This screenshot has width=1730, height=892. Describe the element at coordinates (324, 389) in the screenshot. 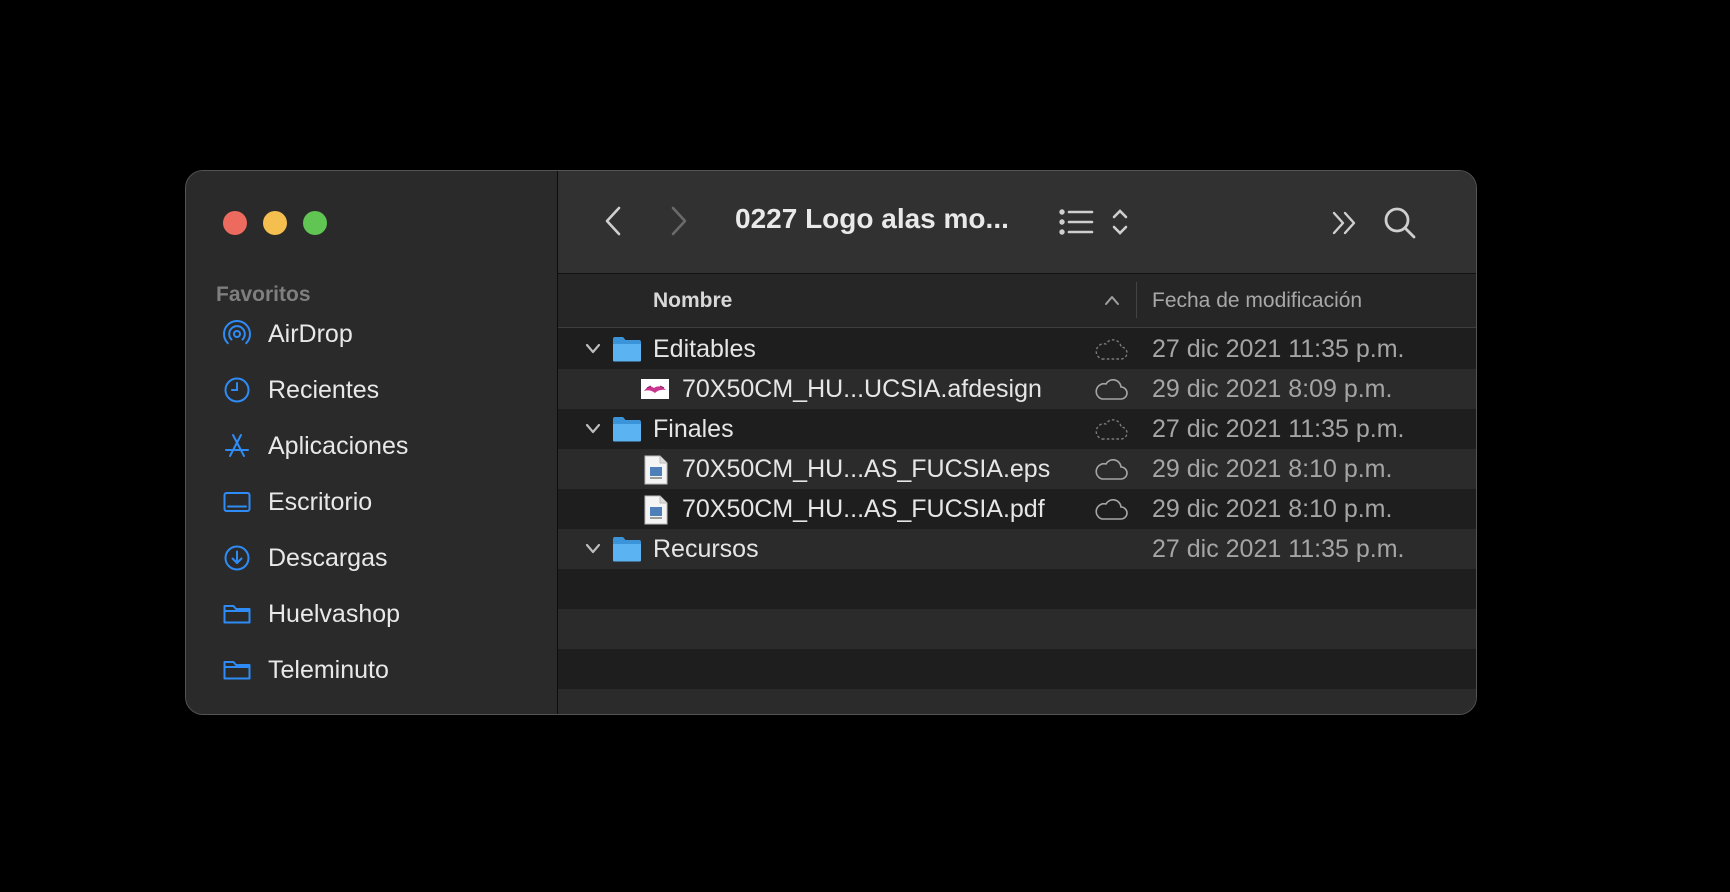

I see `sidebar-item-label: Recientes` at that location.